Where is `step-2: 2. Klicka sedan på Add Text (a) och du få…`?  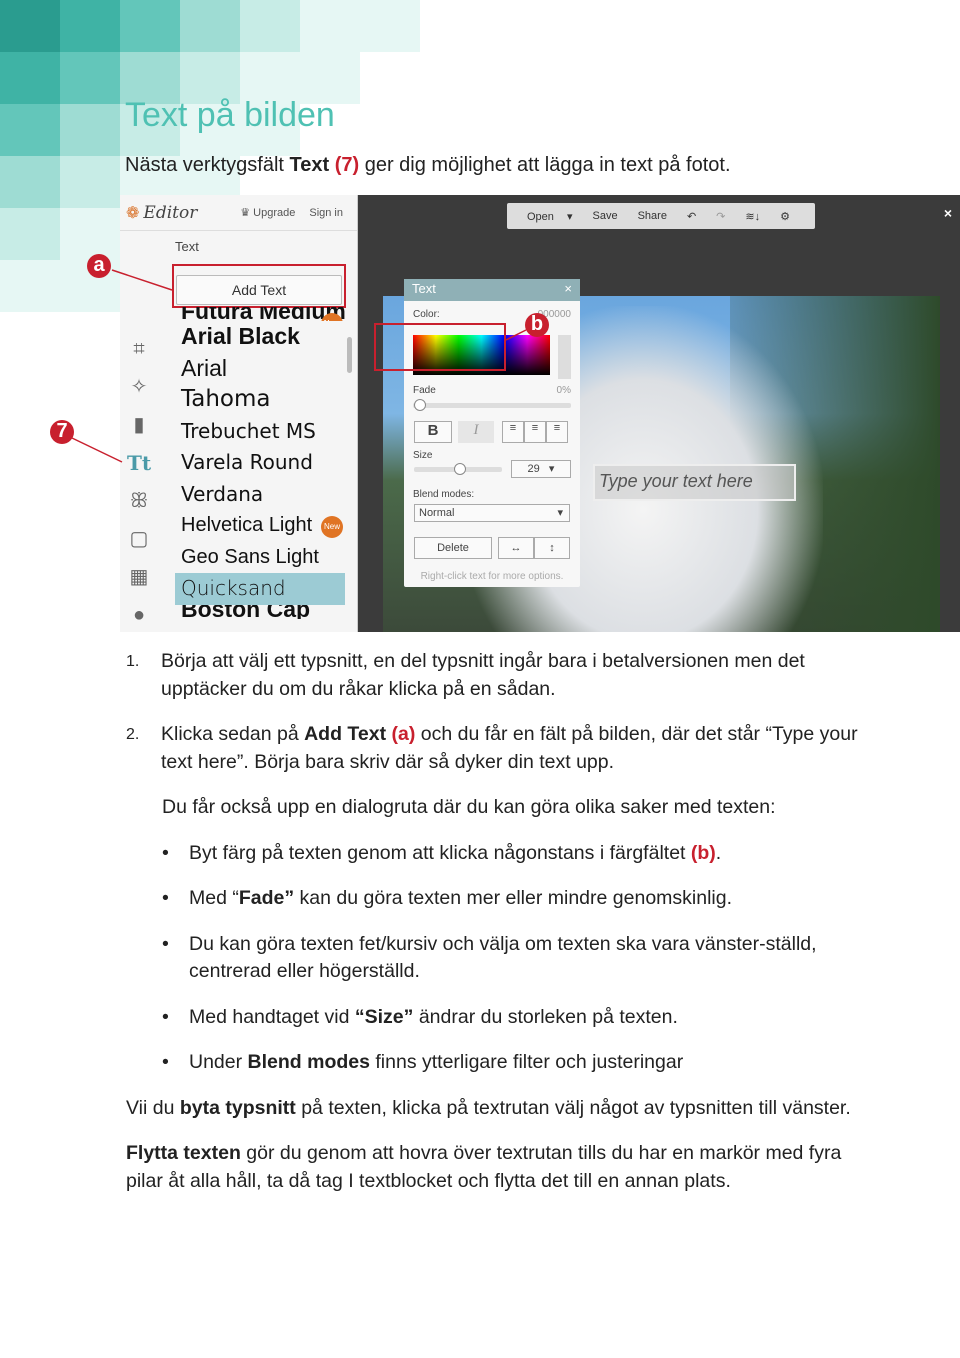 step-2: 2. Klicka sedan på Add Text (a) och du få… is located at coordinates (492, 748).